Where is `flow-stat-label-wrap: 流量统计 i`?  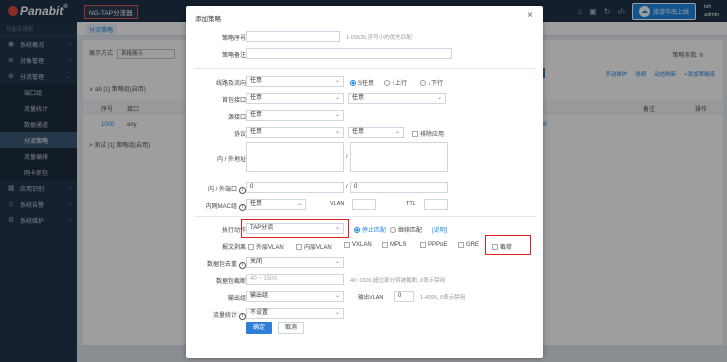 flow-stat-label-wrap: 流量统计 i is located at coordinates (217, 315).